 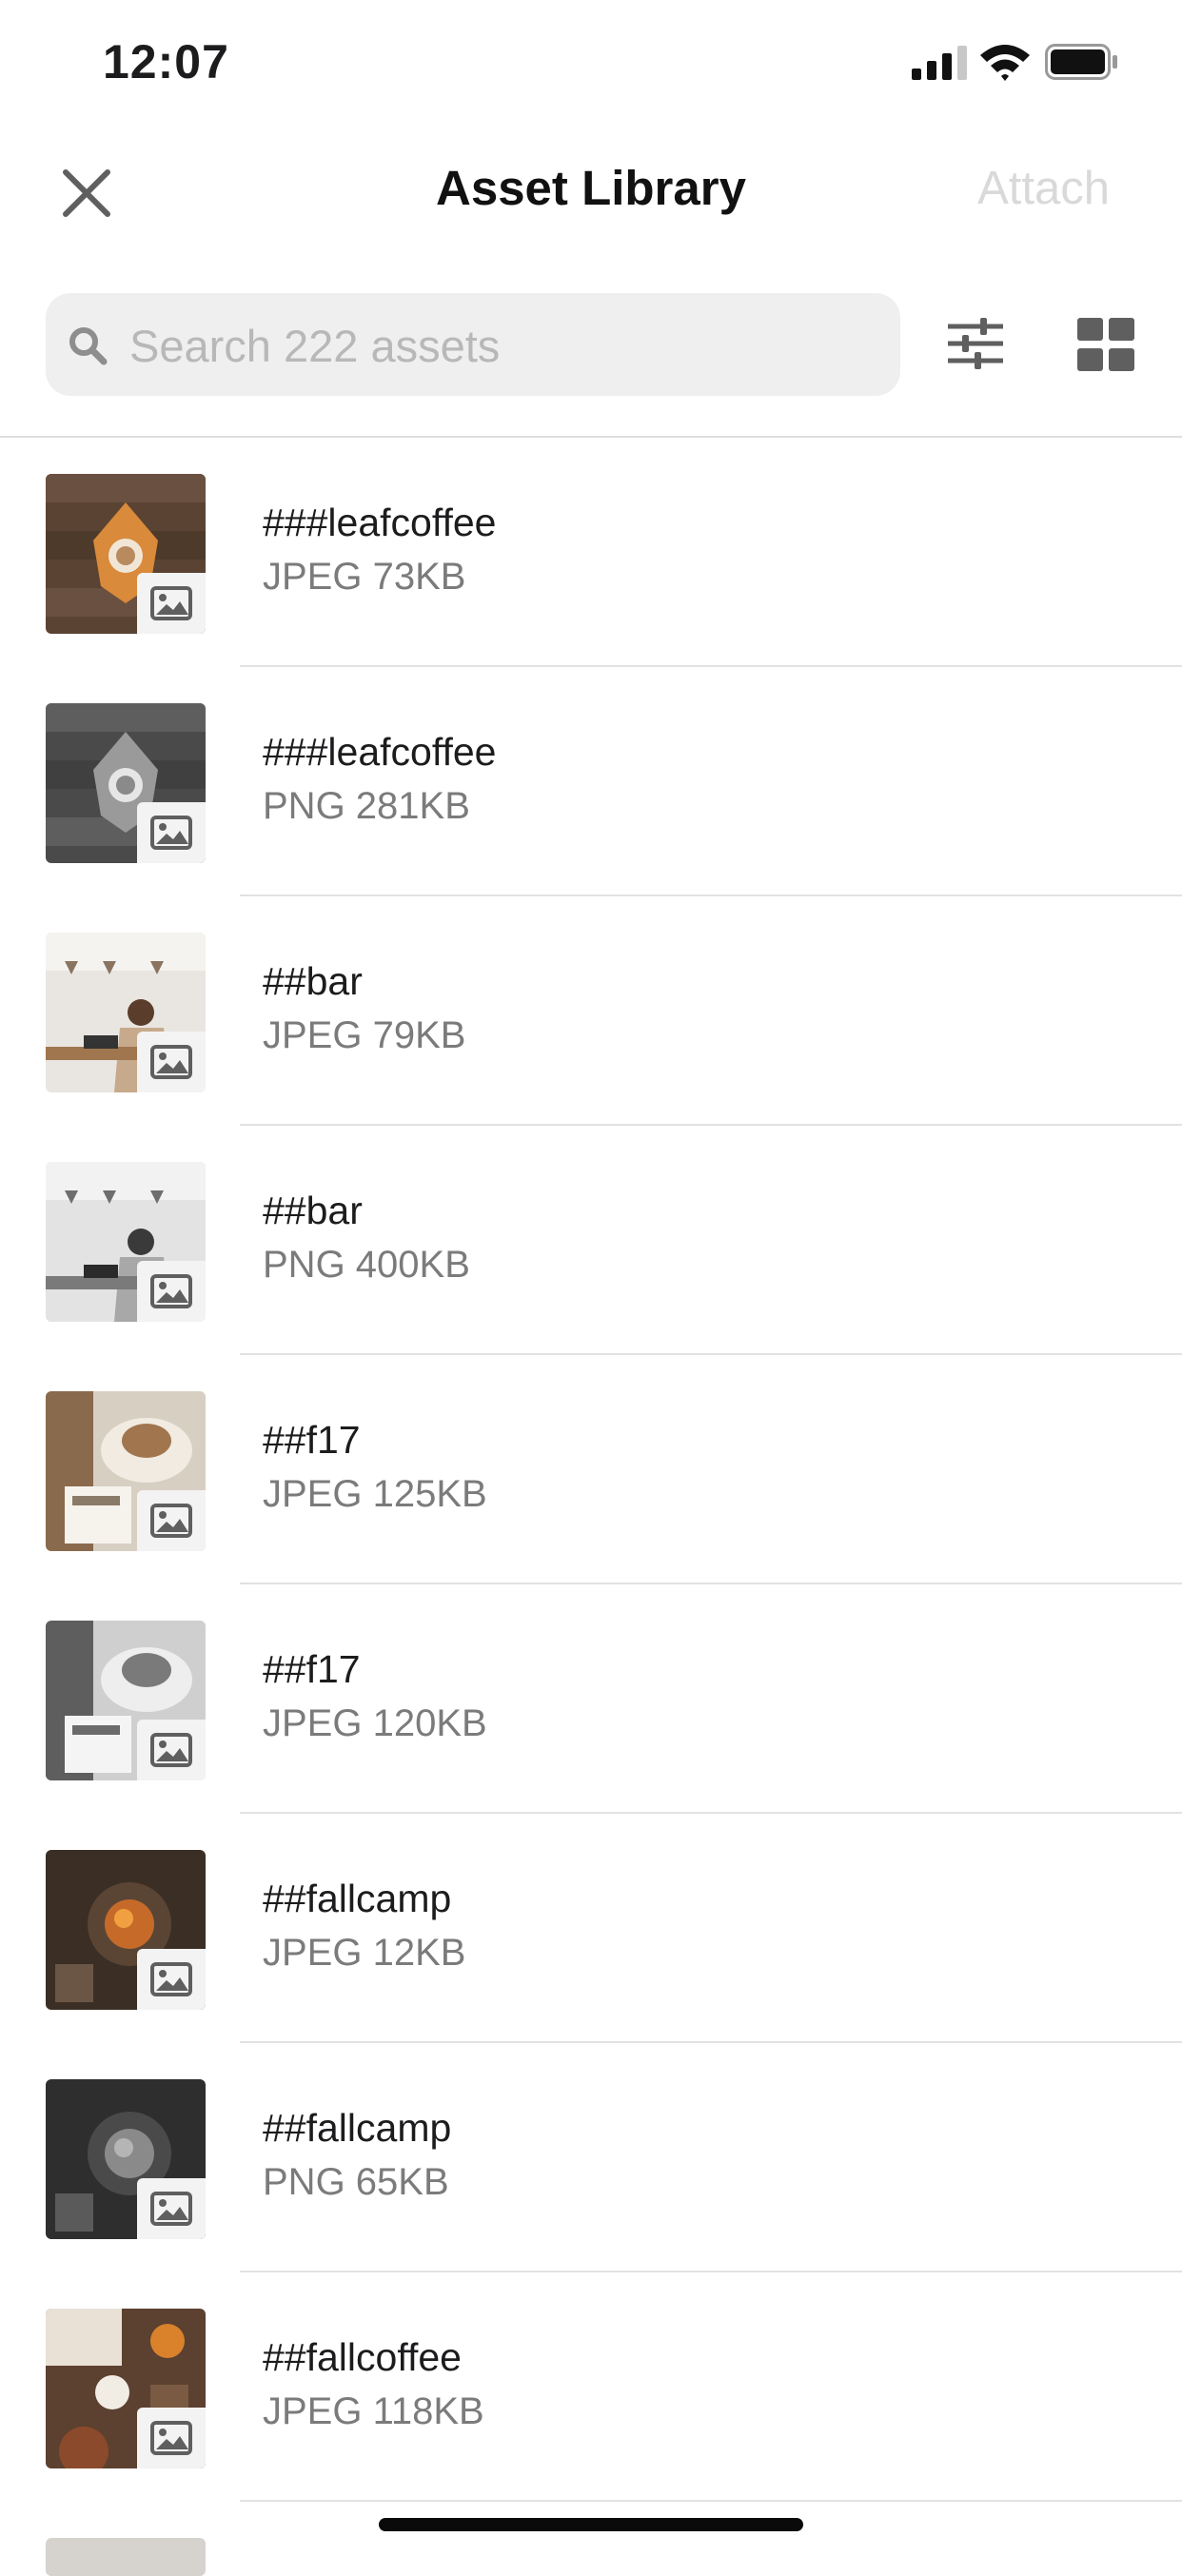 What do you see at coordinates (505, 345) in the screenshot?
I see `search-input` at bounding box center [505, 345].